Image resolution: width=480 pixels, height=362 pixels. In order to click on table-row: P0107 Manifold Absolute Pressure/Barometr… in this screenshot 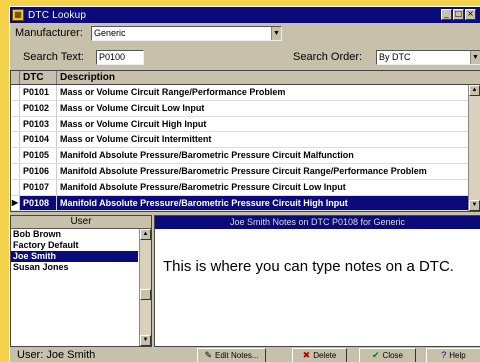, I will do `click(239, 187)`.